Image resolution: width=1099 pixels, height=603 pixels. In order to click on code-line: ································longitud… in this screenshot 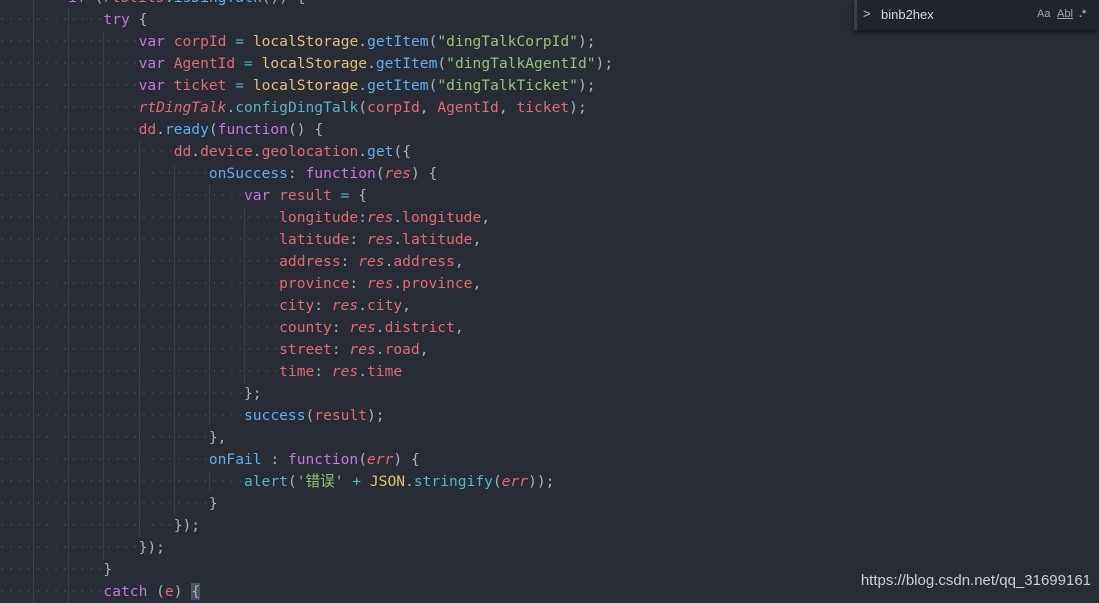, I will do `click(306, 218)`.